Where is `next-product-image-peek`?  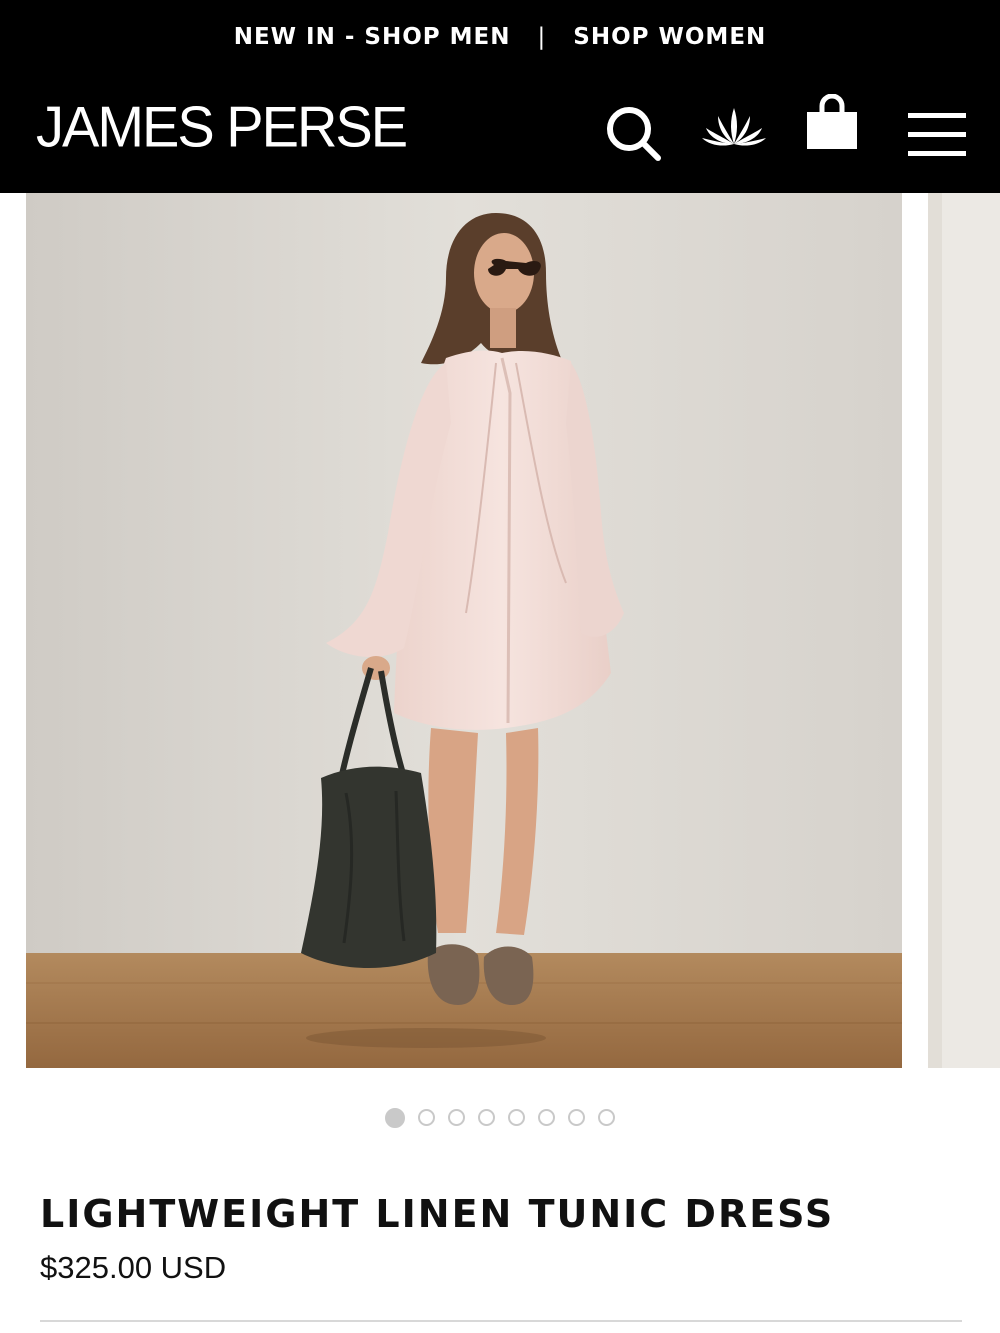 next-product-image-peek is located at coordinates (964, 630).